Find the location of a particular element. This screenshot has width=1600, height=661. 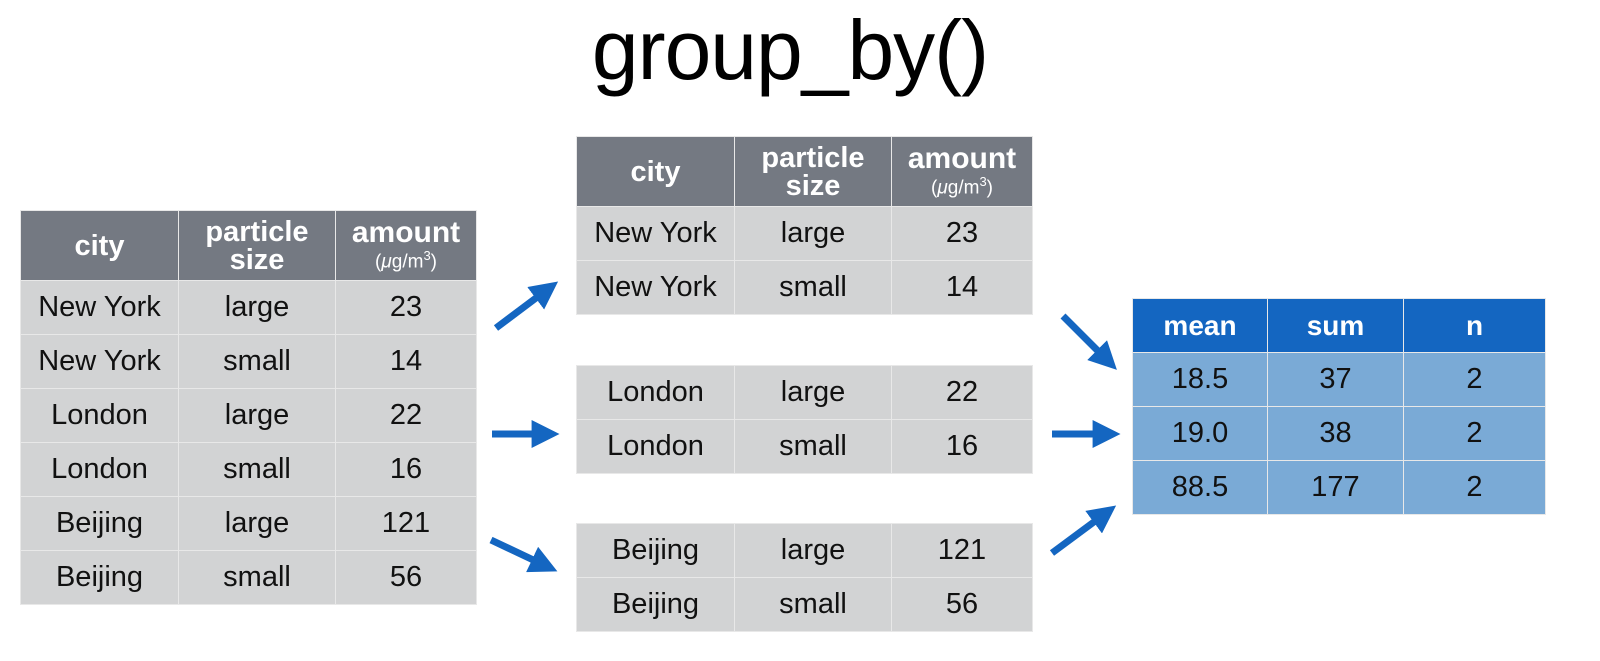

arrow-to-beijing-group is located at coordinates (523, 554).